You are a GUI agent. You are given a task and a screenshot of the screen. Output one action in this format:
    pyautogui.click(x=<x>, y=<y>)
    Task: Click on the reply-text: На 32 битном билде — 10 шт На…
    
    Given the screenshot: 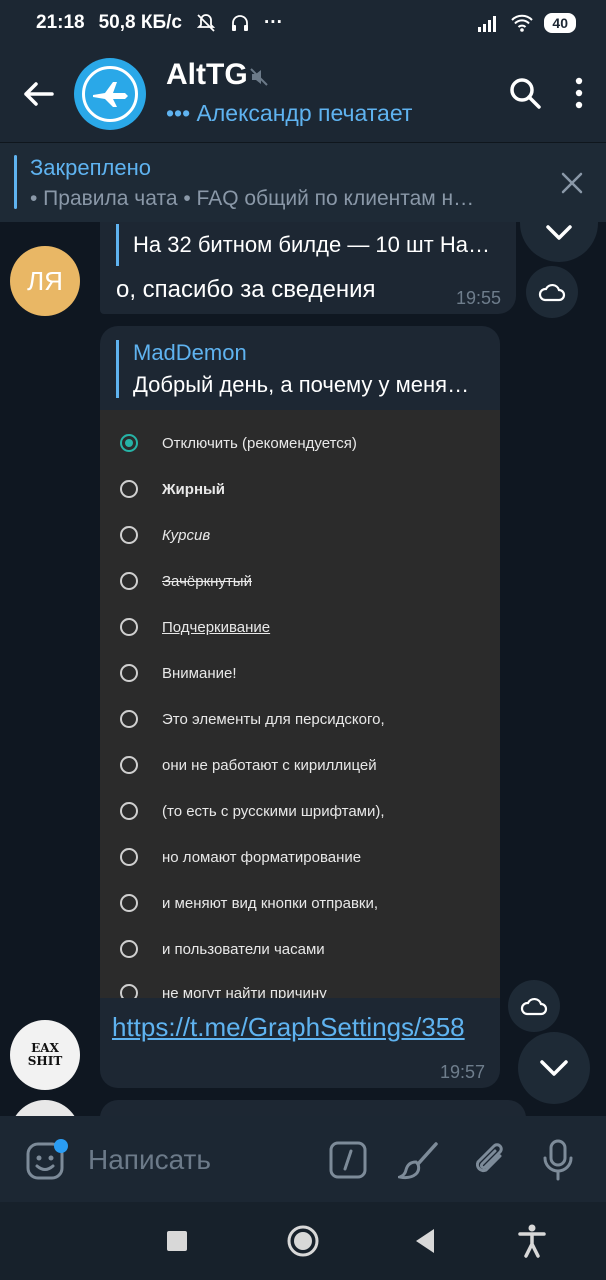 What is the action you would take?
    pyautogui.click(x=311, y=244)
    